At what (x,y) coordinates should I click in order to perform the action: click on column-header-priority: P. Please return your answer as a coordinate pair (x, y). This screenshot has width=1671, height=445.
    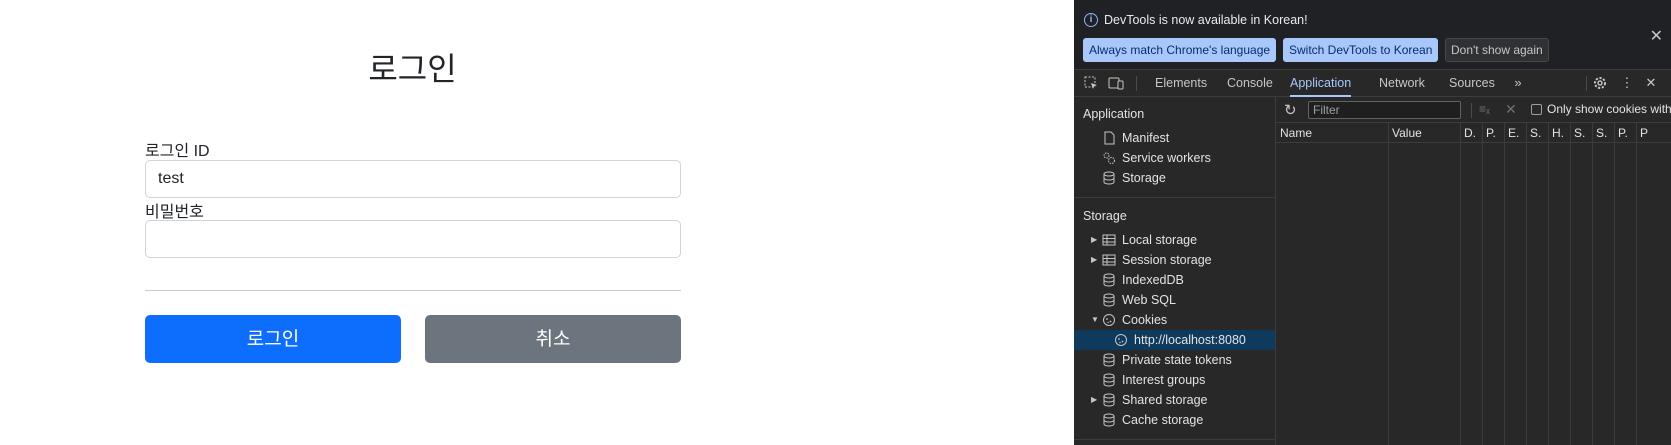
    Looking at the image, I should click on (1653, 133).